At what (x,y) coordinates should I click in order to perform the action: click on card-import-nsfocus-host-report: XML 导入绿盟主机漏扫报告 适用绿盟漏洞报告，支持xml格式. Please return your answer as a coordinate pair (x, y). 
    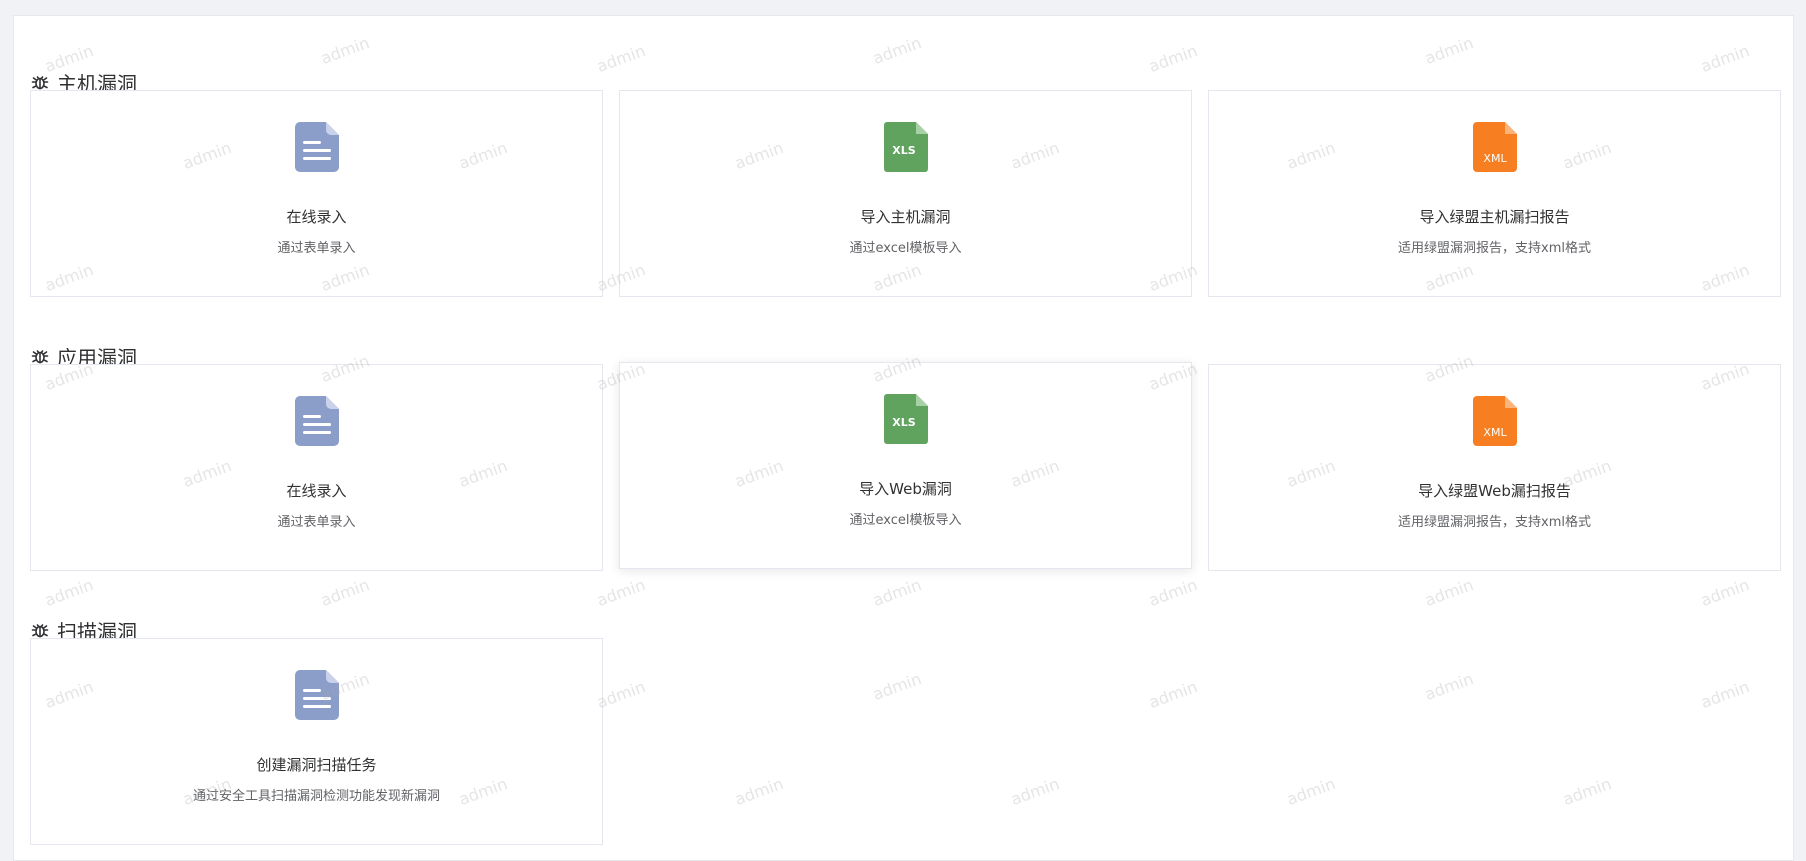
    Looking at the image, I should click on (1494, 193).